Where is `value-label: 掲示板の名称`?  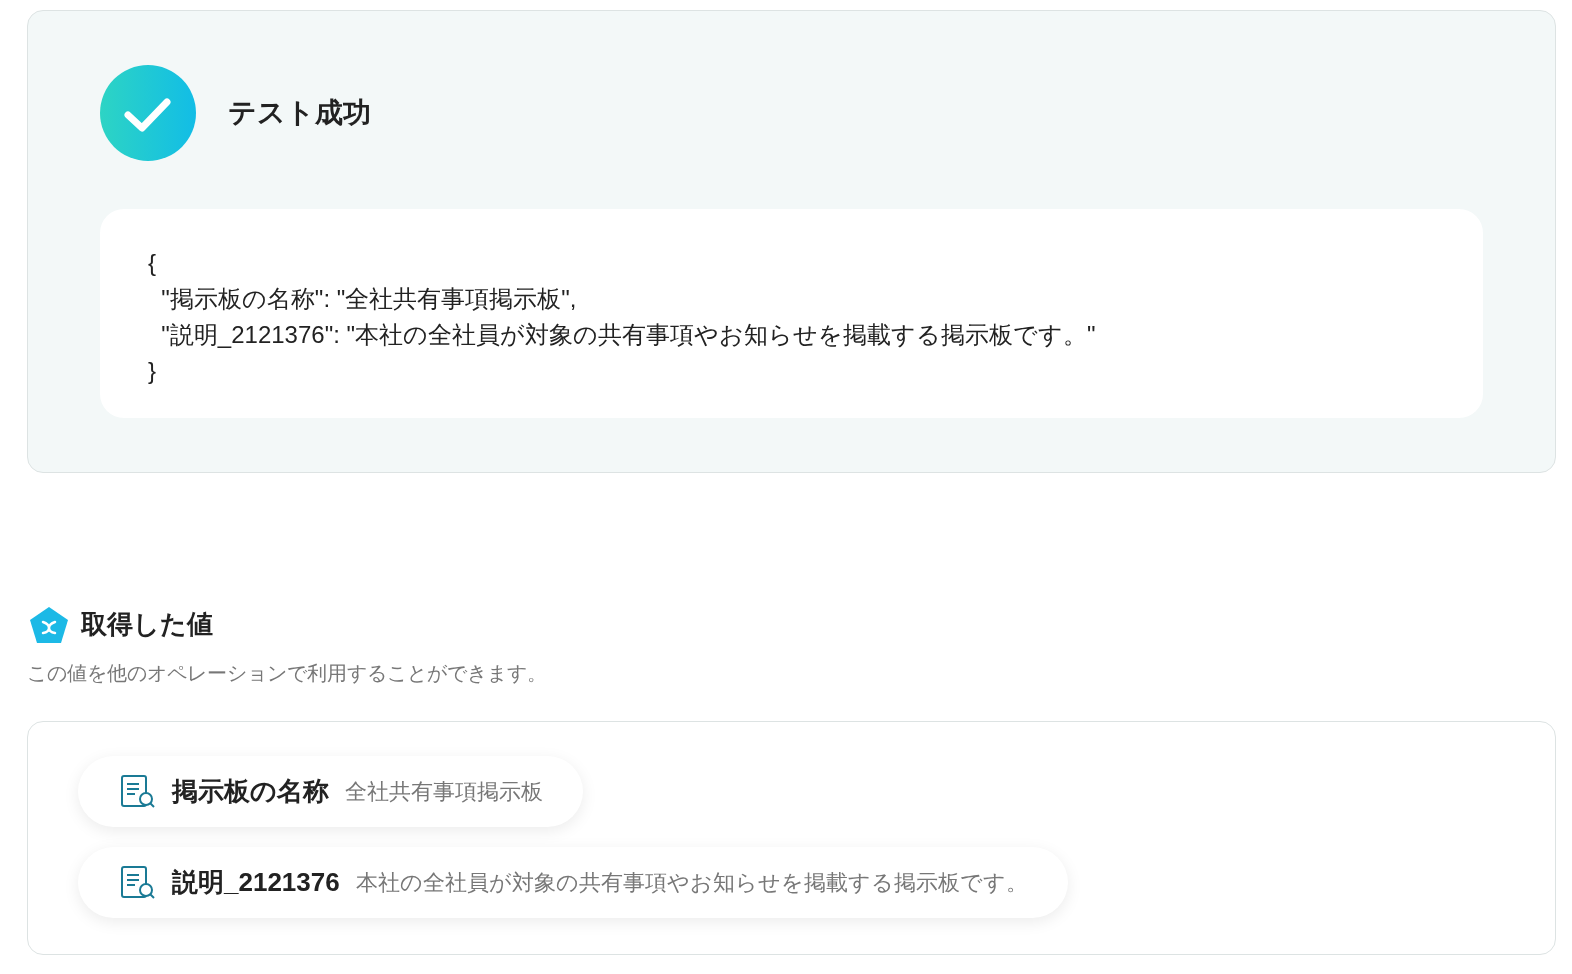
value-label: 掲示板の名称 is located at coordinates (250, 791).